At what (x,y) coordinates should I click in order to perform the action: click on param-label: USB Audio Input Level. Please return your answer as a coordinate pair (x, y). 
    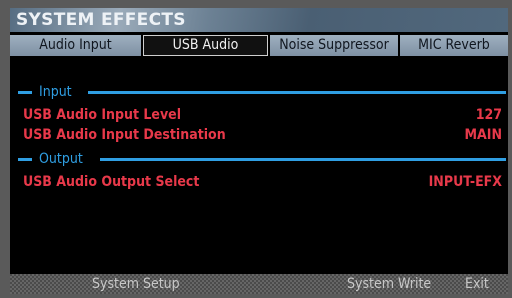
    Looking at the image, I should click on (102, 115).